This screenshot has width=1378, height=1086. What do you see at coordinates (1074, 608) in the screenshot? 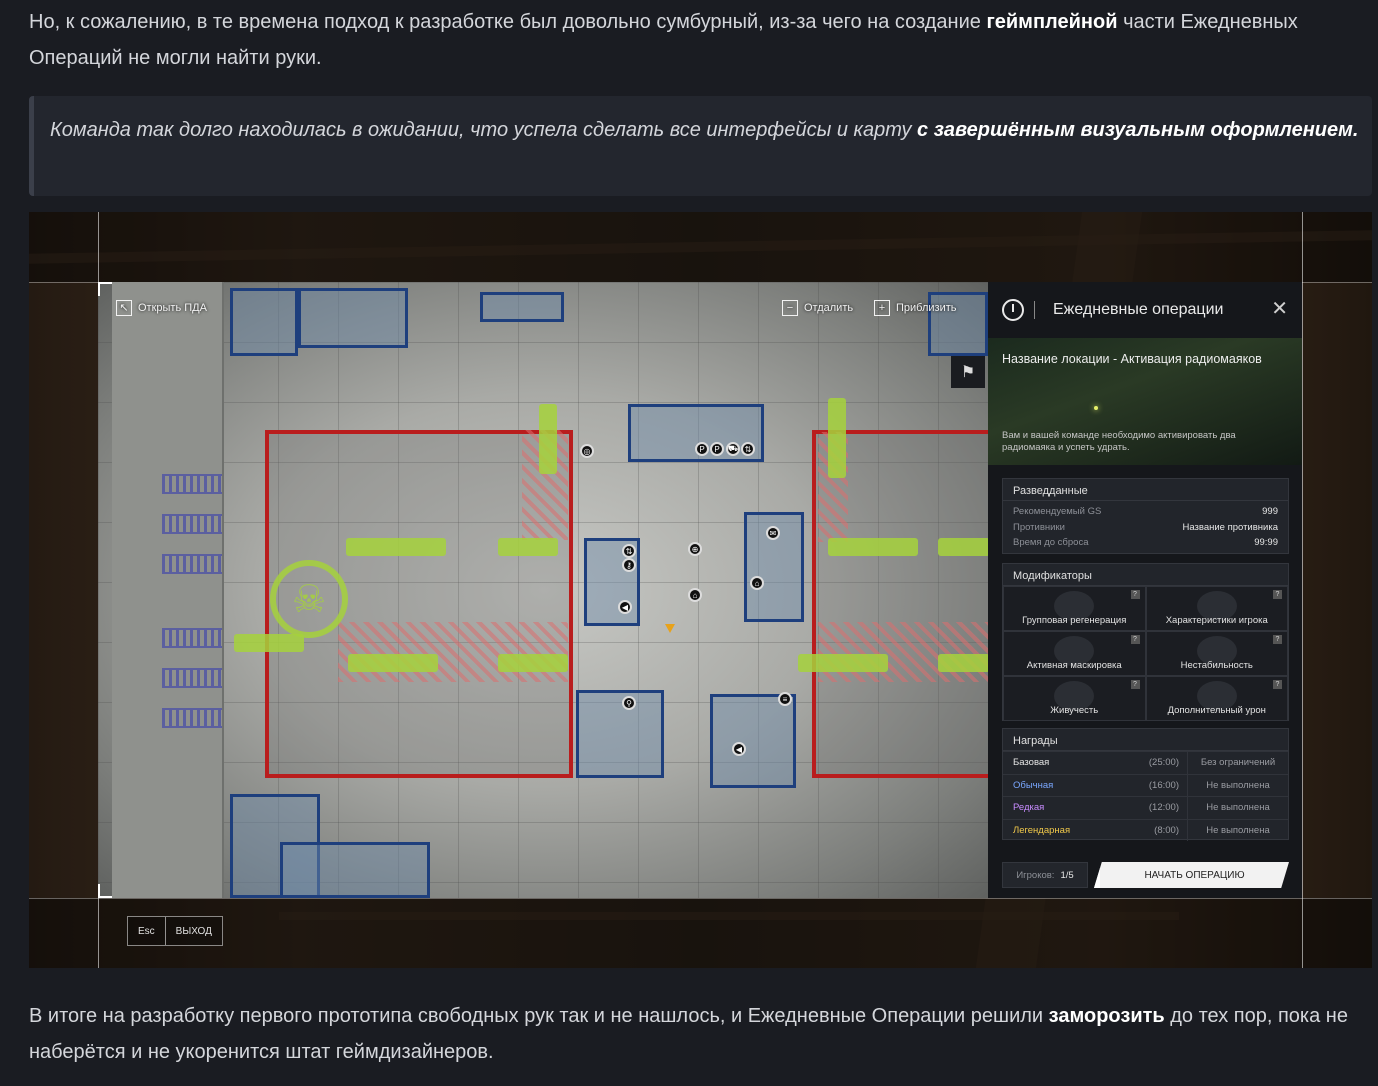
I see `modifier-card: ? Групповая регенерация` at bounding box center [1074, 608].